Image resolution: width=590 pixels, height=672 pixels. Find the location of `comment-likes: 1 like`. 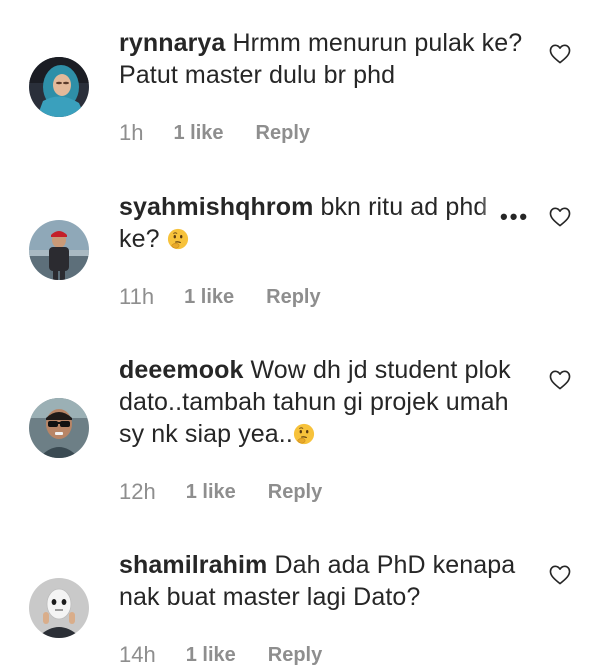

comment-likes: 1 like is located at coordinates (211, 655).